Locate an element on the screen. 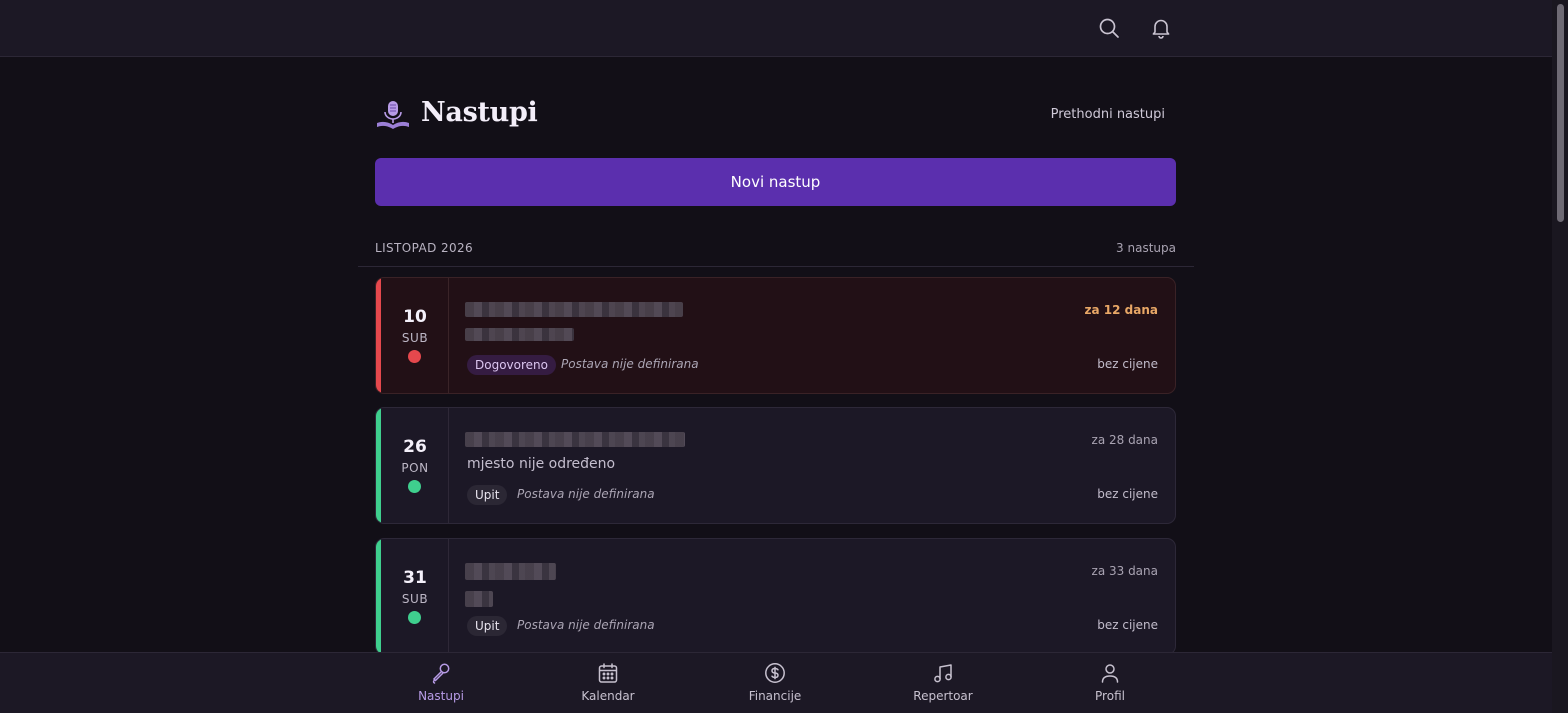  new-gig-button: Novi nastup is located at coordinates (775, 182).